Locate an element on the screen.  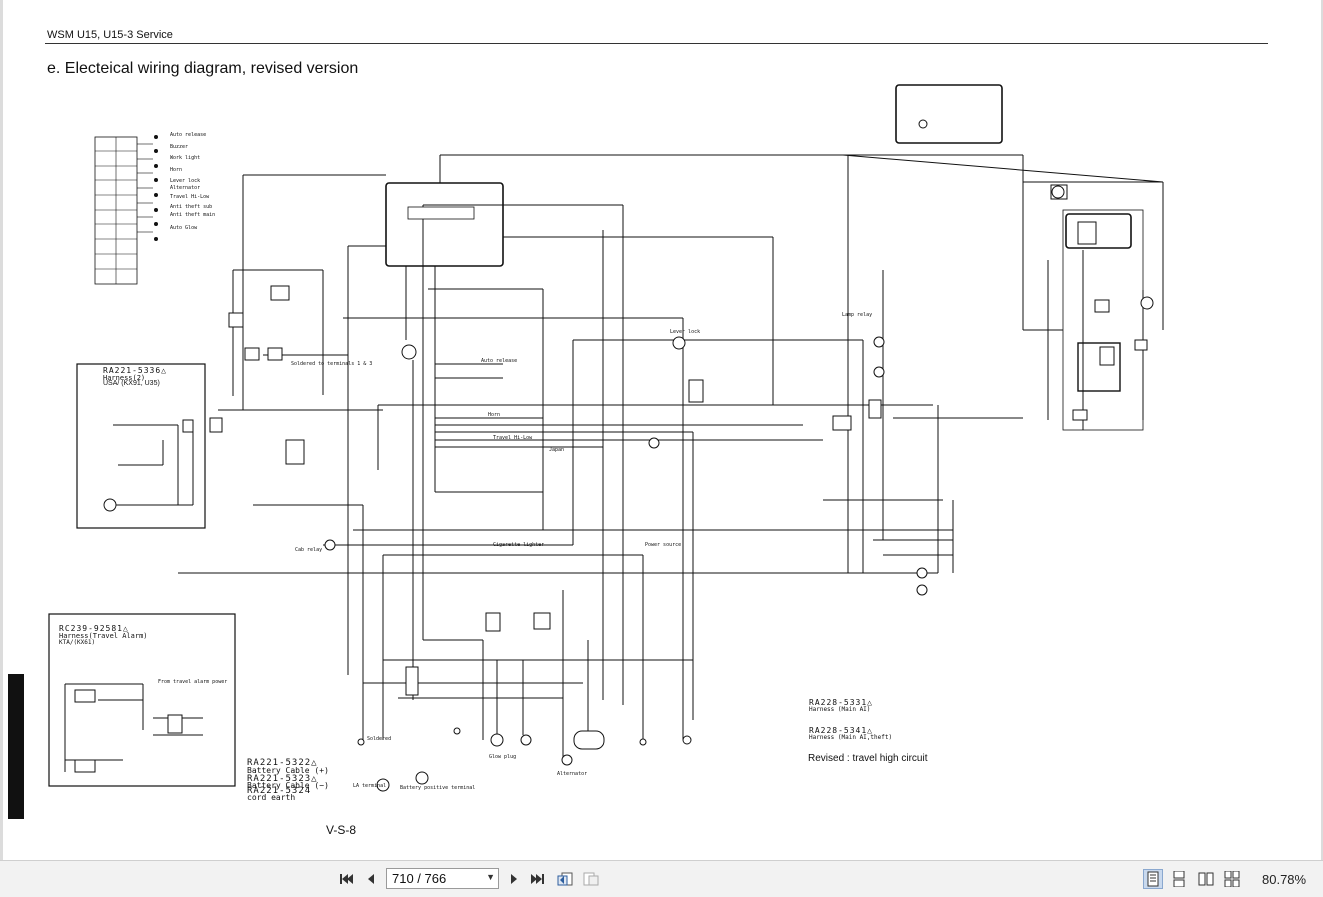
label-cigarette-lighter: Cigarette lighter is located at coordinates (519, 545).